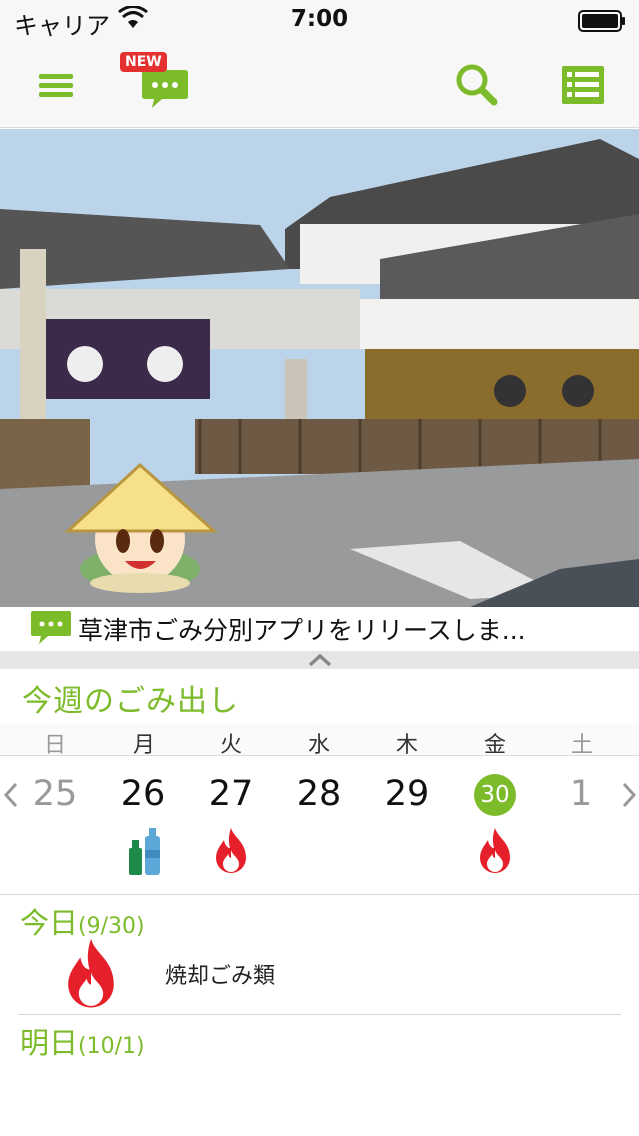 The width and height of the screenshot is (639, 1136). I want to click on day-cell: 1, so click(581, 794).